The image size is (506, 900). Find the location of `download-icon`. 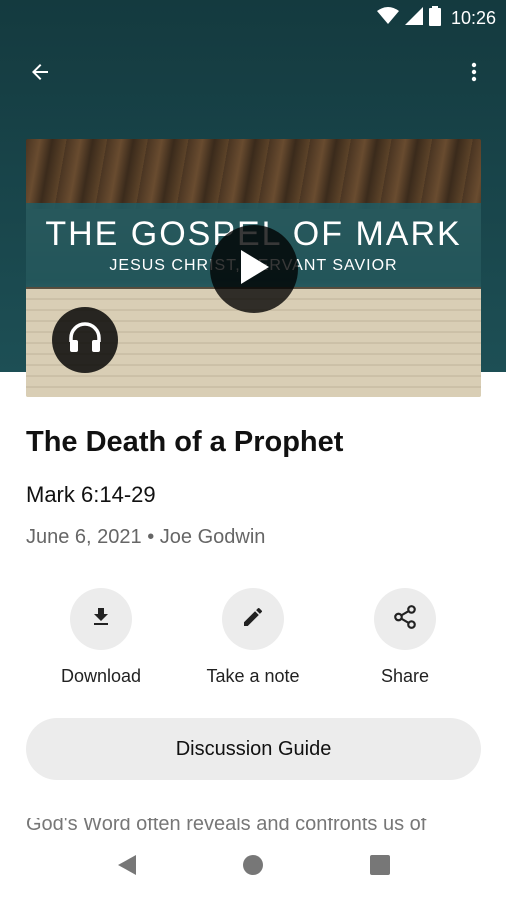

download-icon is located at coordinates (101, 619).